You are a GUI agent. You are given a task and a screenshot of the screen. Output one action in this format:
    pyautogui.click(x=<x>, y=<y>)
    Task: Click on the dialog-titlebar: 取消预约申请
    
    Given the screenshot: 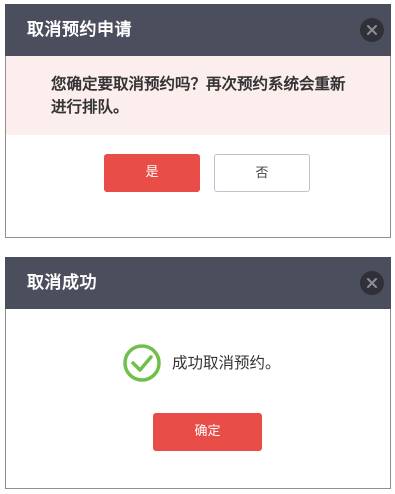 What is the action you would take?
    pyautogui.click(x=198, y=30)
    